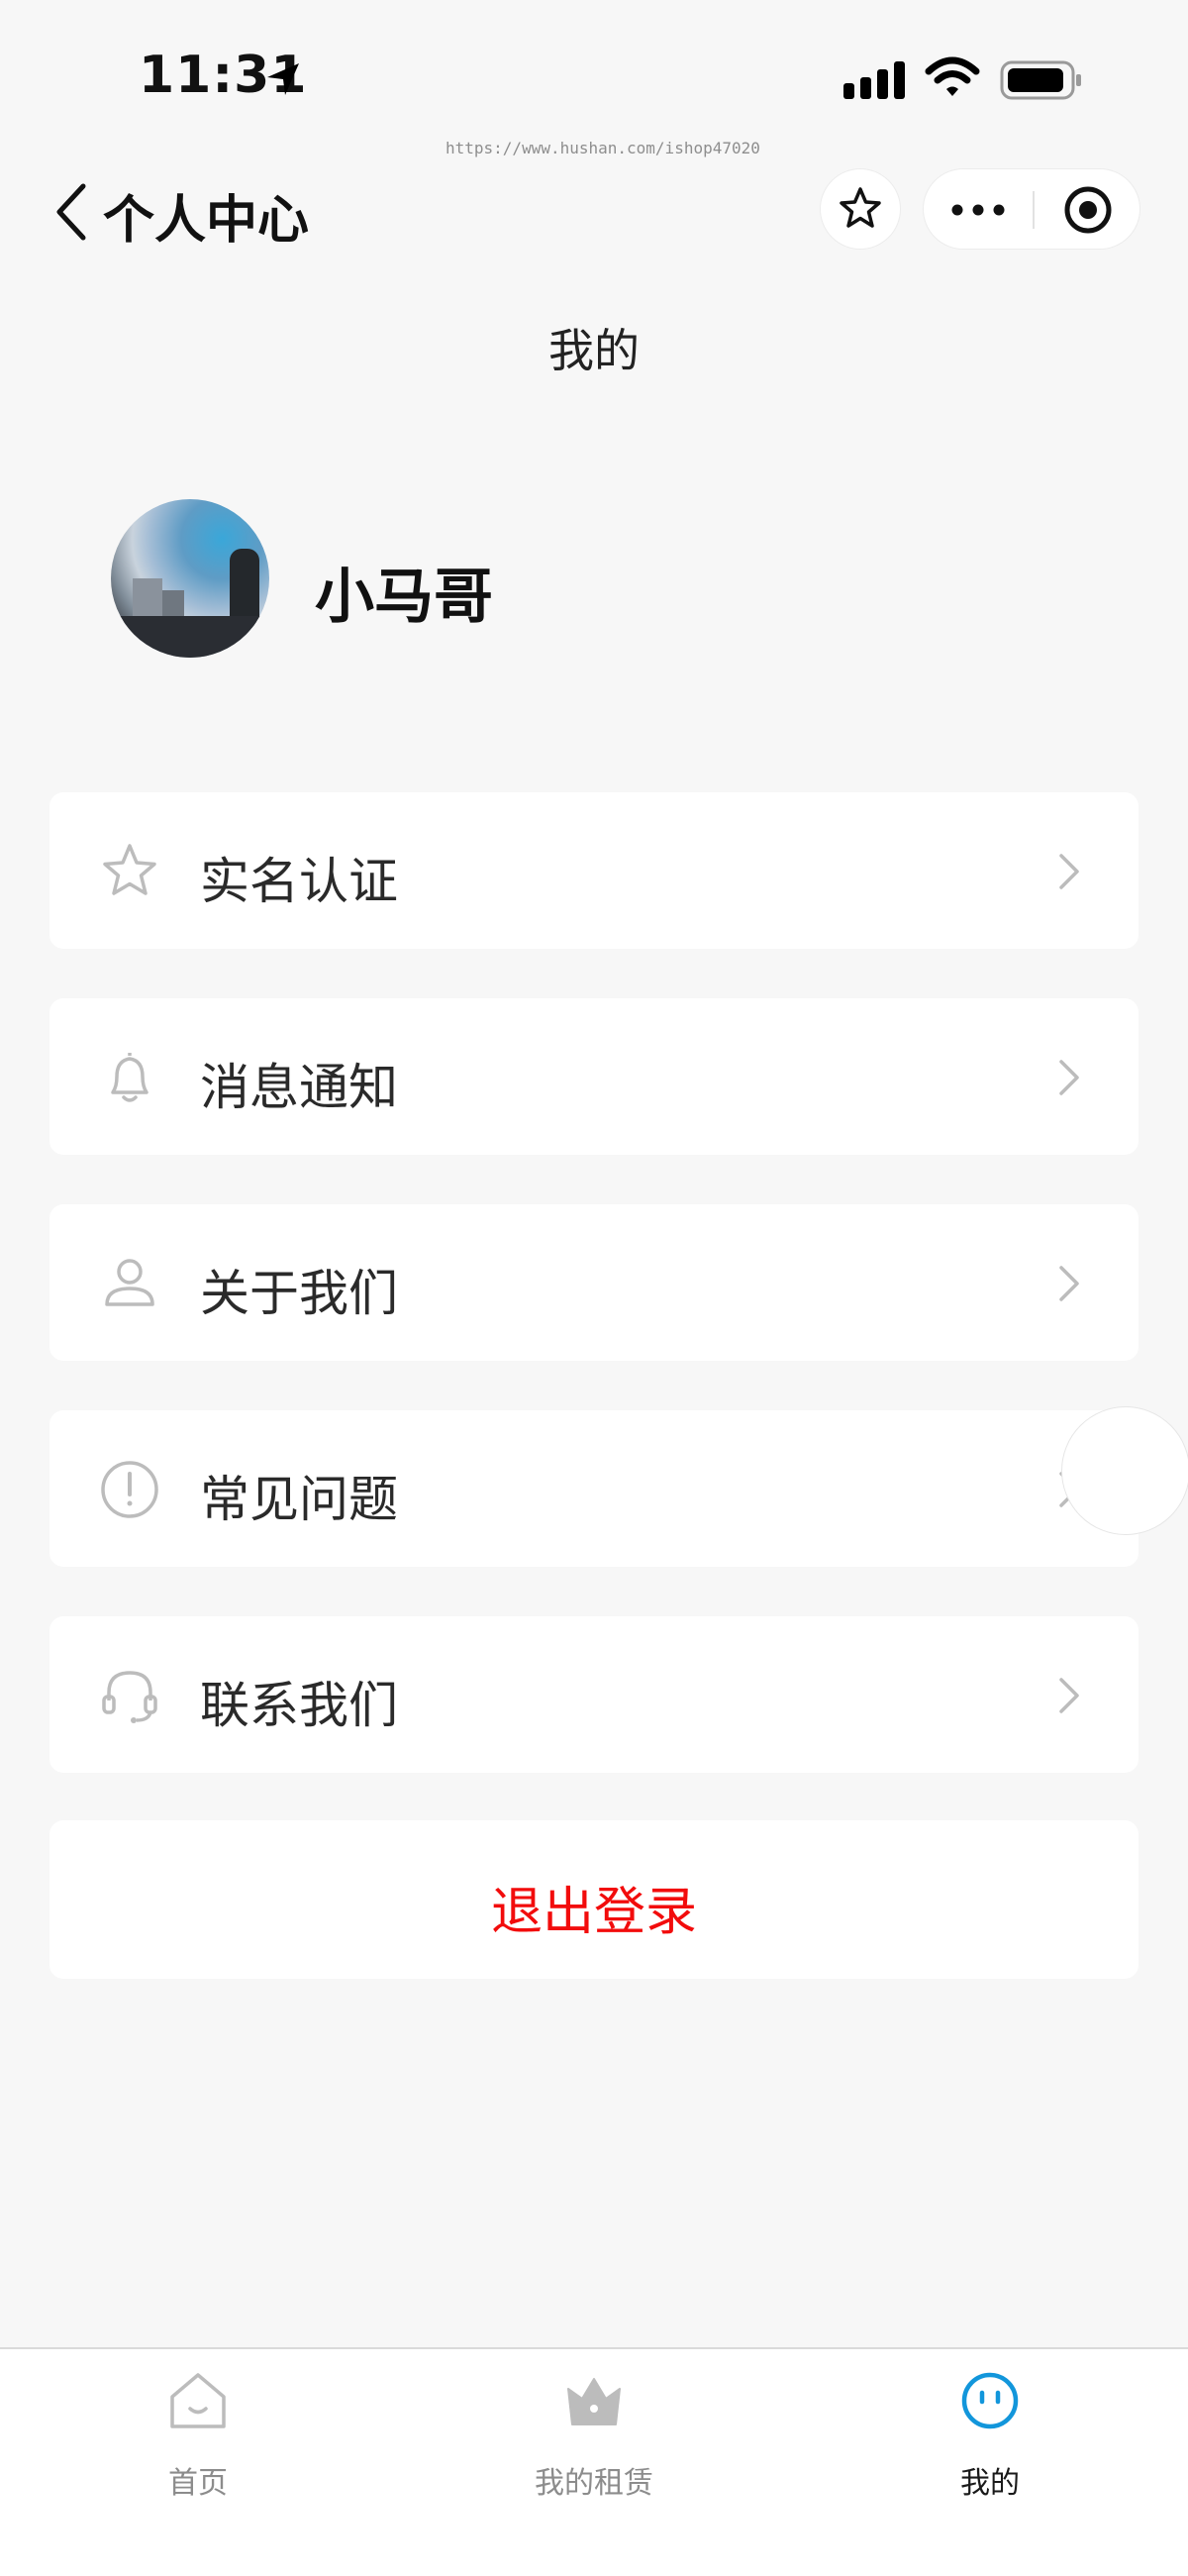 The height and width of the screenshot is (2576, 1188). Describe the element at coordinates (594, 2401) in the screenshot. I see `crown-icon` at that location.